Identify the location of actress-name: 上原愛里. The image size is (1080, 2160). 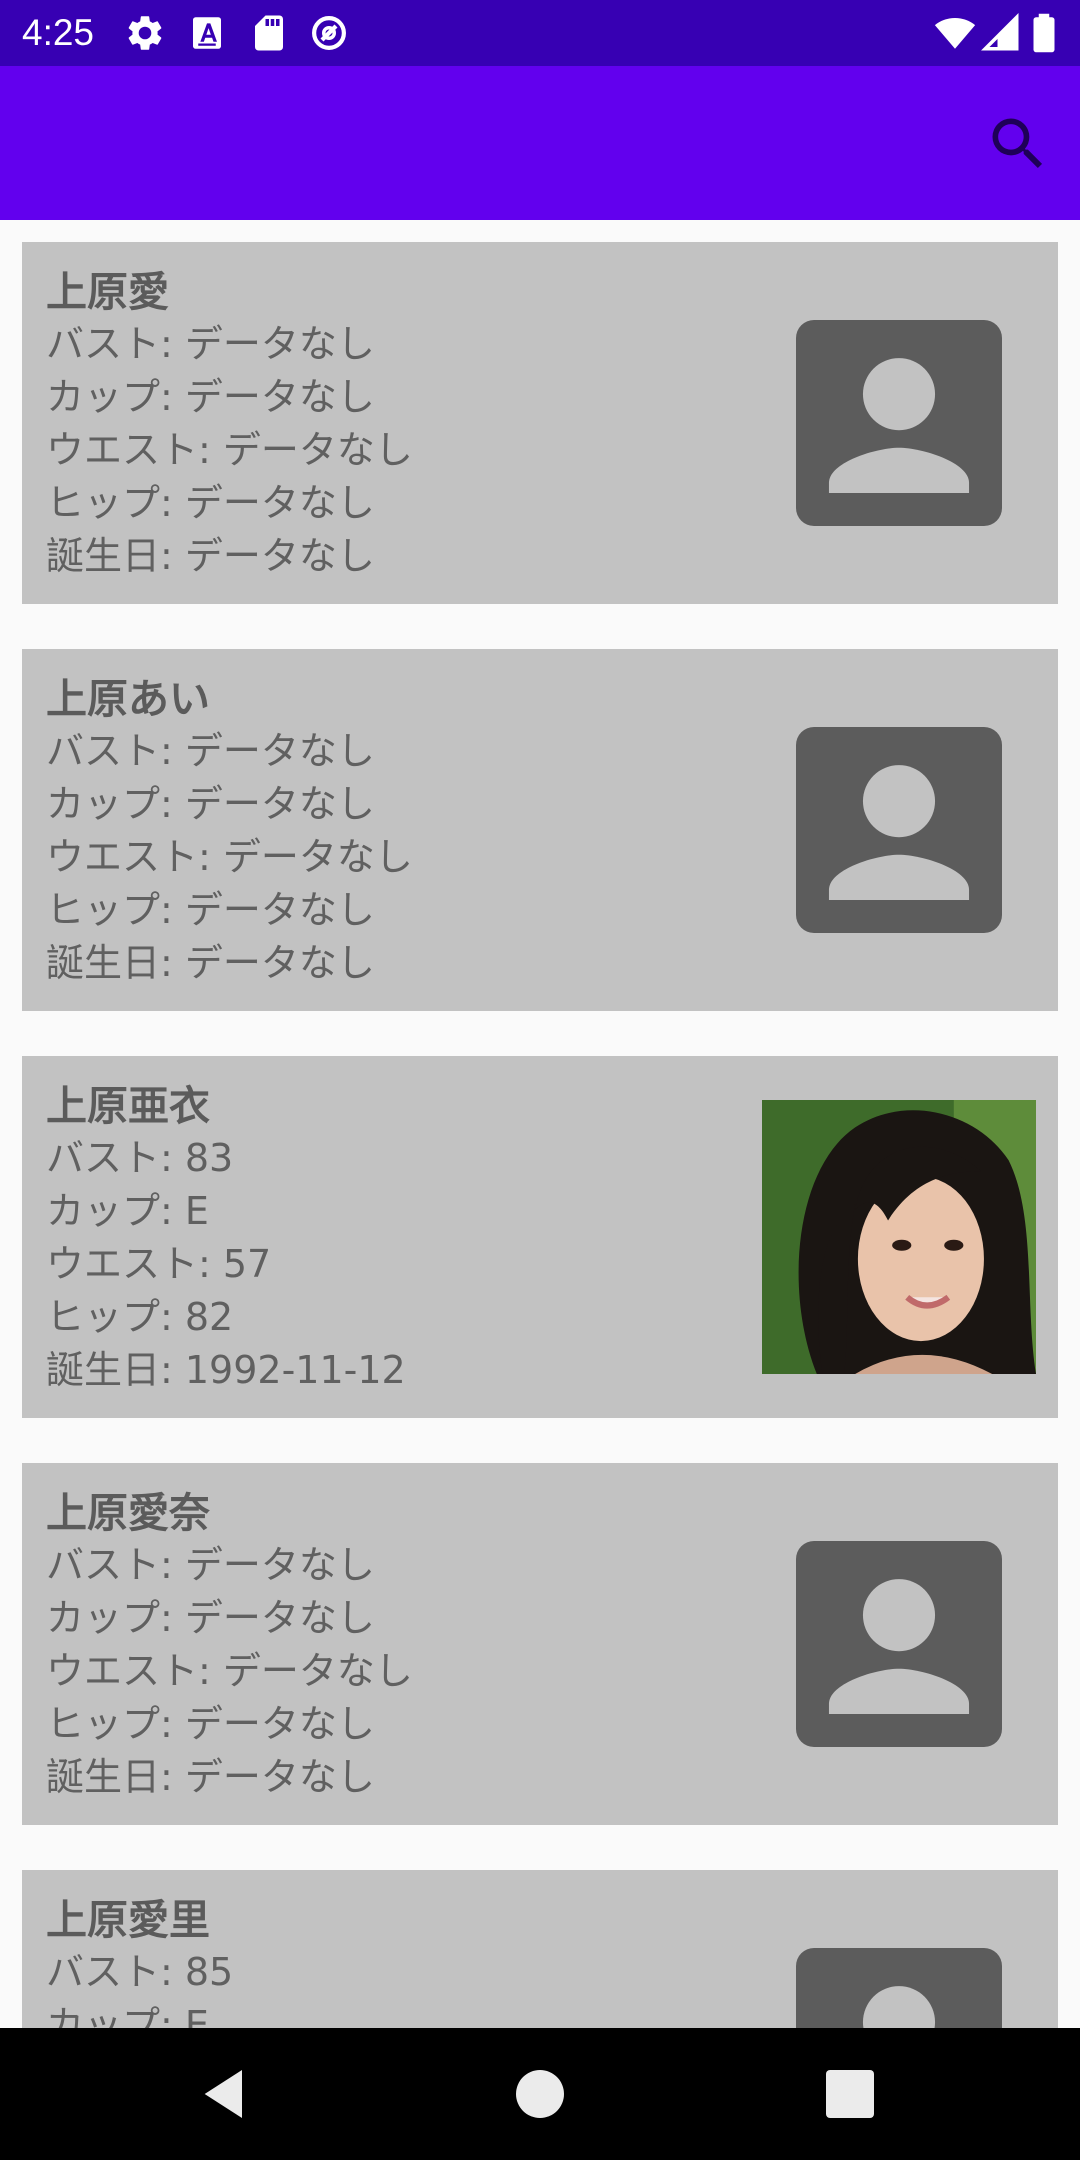
(128, 1920).